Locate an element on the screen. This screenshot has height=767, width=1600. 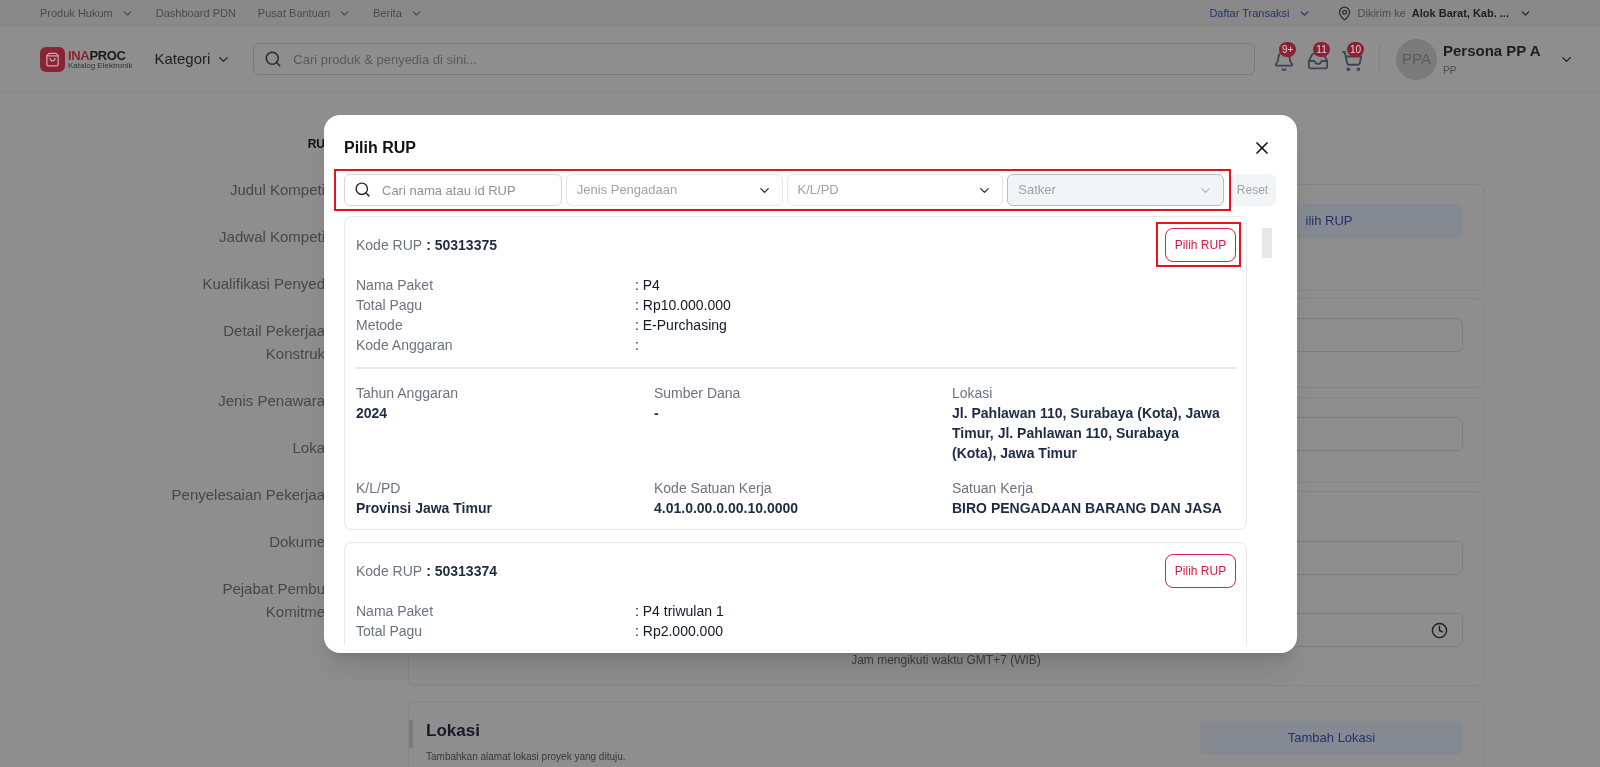
modal-title: Pilih RUP is located at coordinates (380, 148).